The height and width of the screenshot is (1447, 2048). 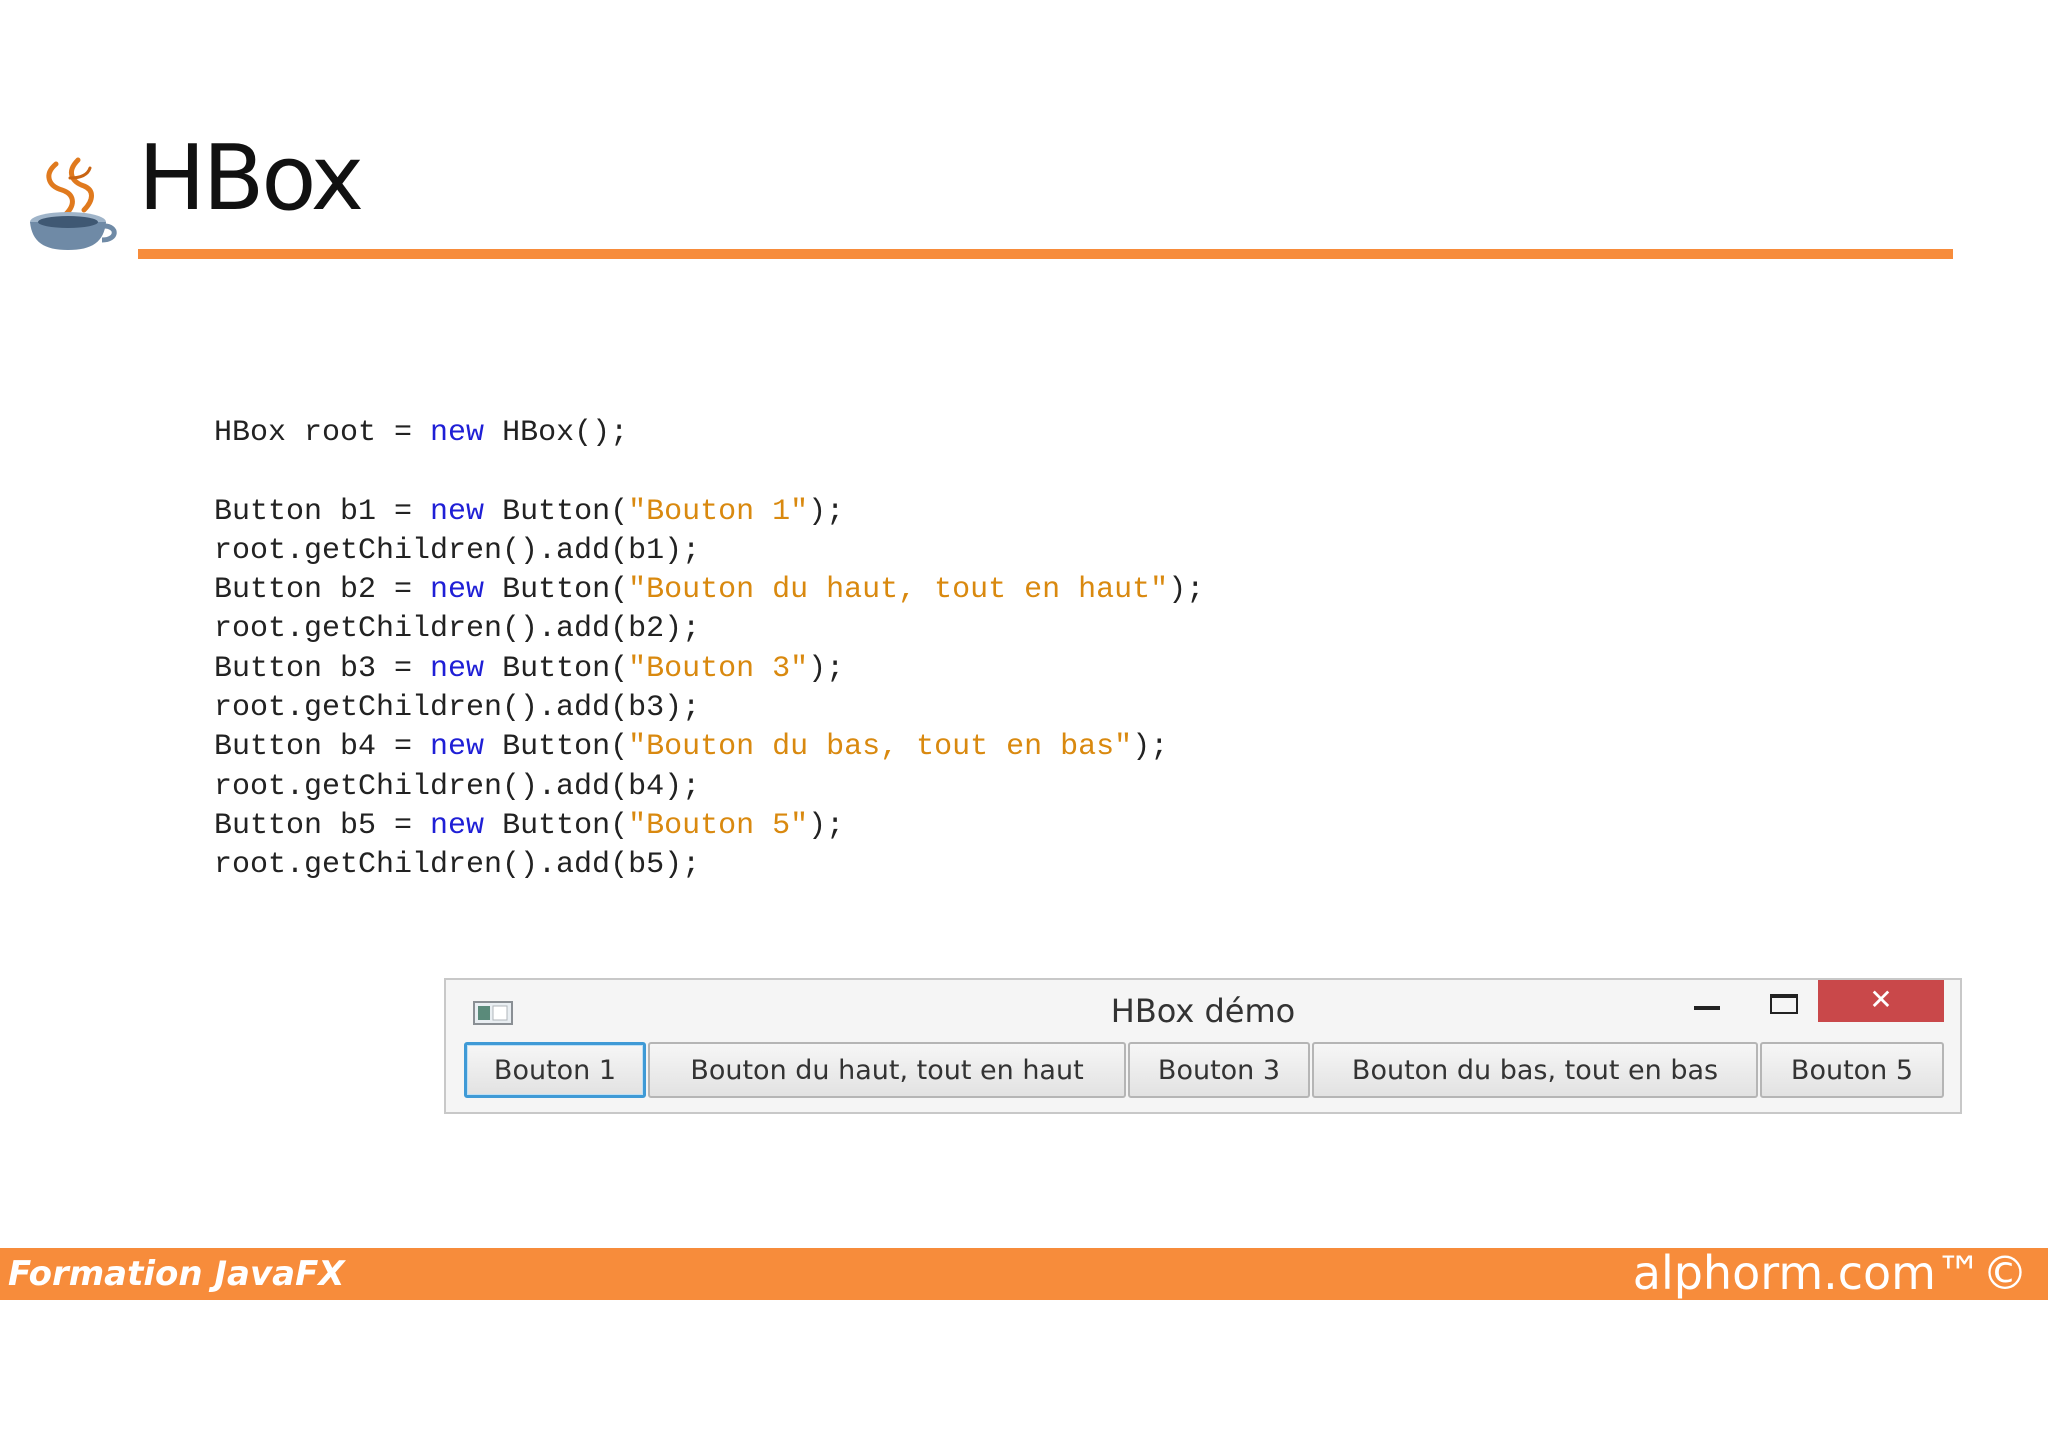 I want to click on code-text: HBox root =, so click(x=322, y=433).